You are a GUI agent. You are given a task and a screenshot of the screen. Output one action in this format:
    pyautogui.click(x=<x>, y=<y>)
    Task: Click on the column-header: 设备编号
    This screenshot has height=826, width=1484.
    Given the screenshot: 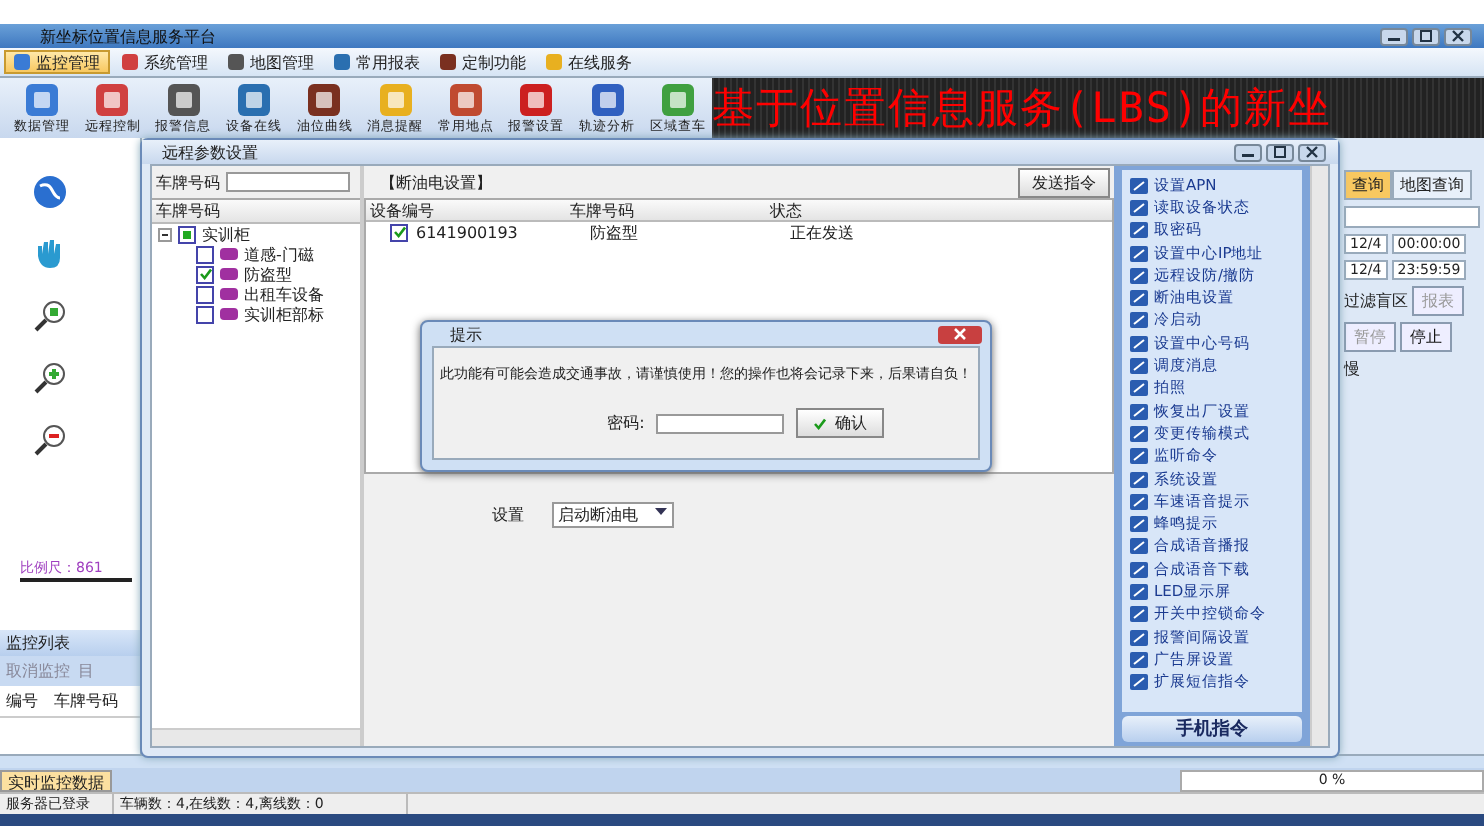 What is the action you would take?
    pyautogui.click(x=402, y=210)
    